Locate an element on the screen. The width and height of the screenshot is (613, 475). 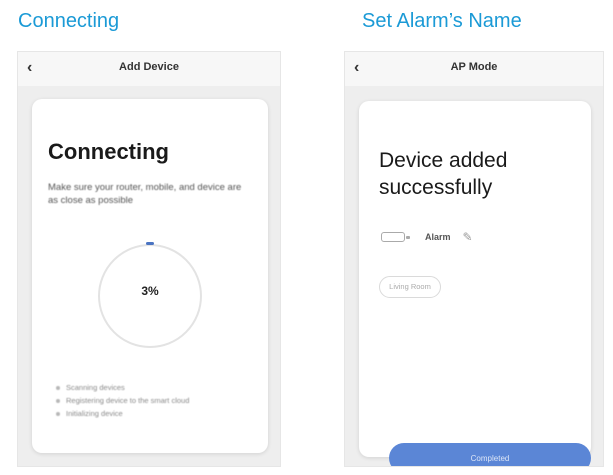
pencil-icon: ✎ is located at coordinates (468, 237).